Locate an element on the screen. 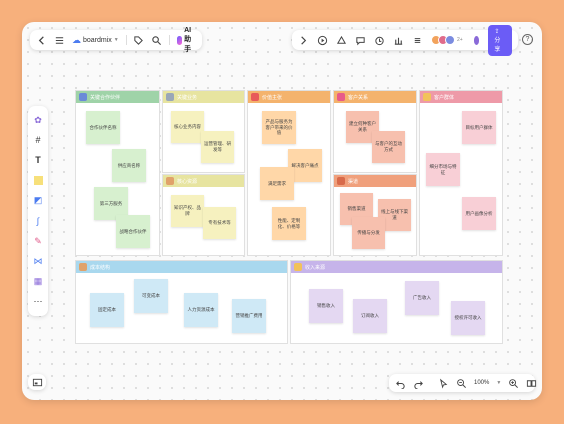  sticky-note: 运营管理、研发等 is located at coordinates (217, 147).